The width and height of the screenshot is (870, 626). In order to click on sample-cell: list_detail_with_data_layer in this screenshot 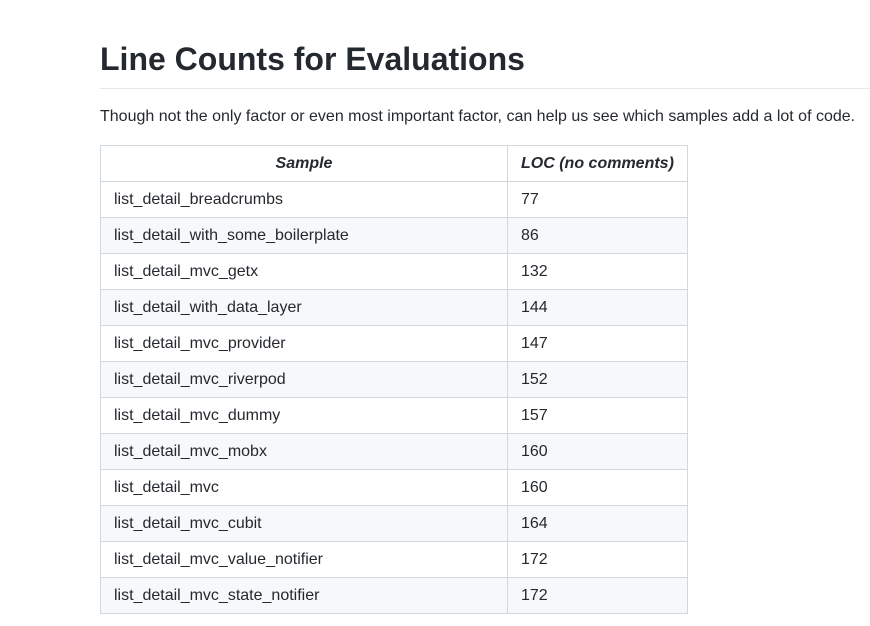, I will do `click(304, 307)`.